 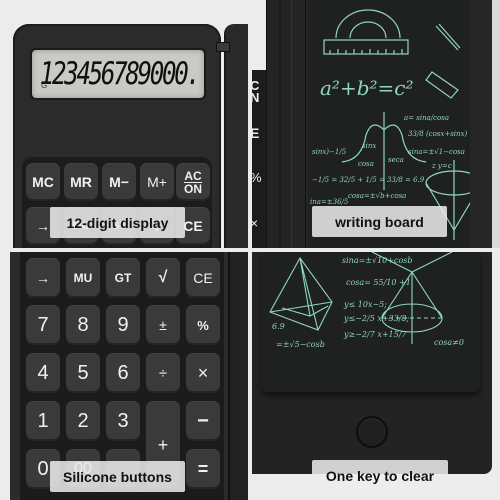 I want to click on formula-label-seca: seca, so click(x=396, y=160).